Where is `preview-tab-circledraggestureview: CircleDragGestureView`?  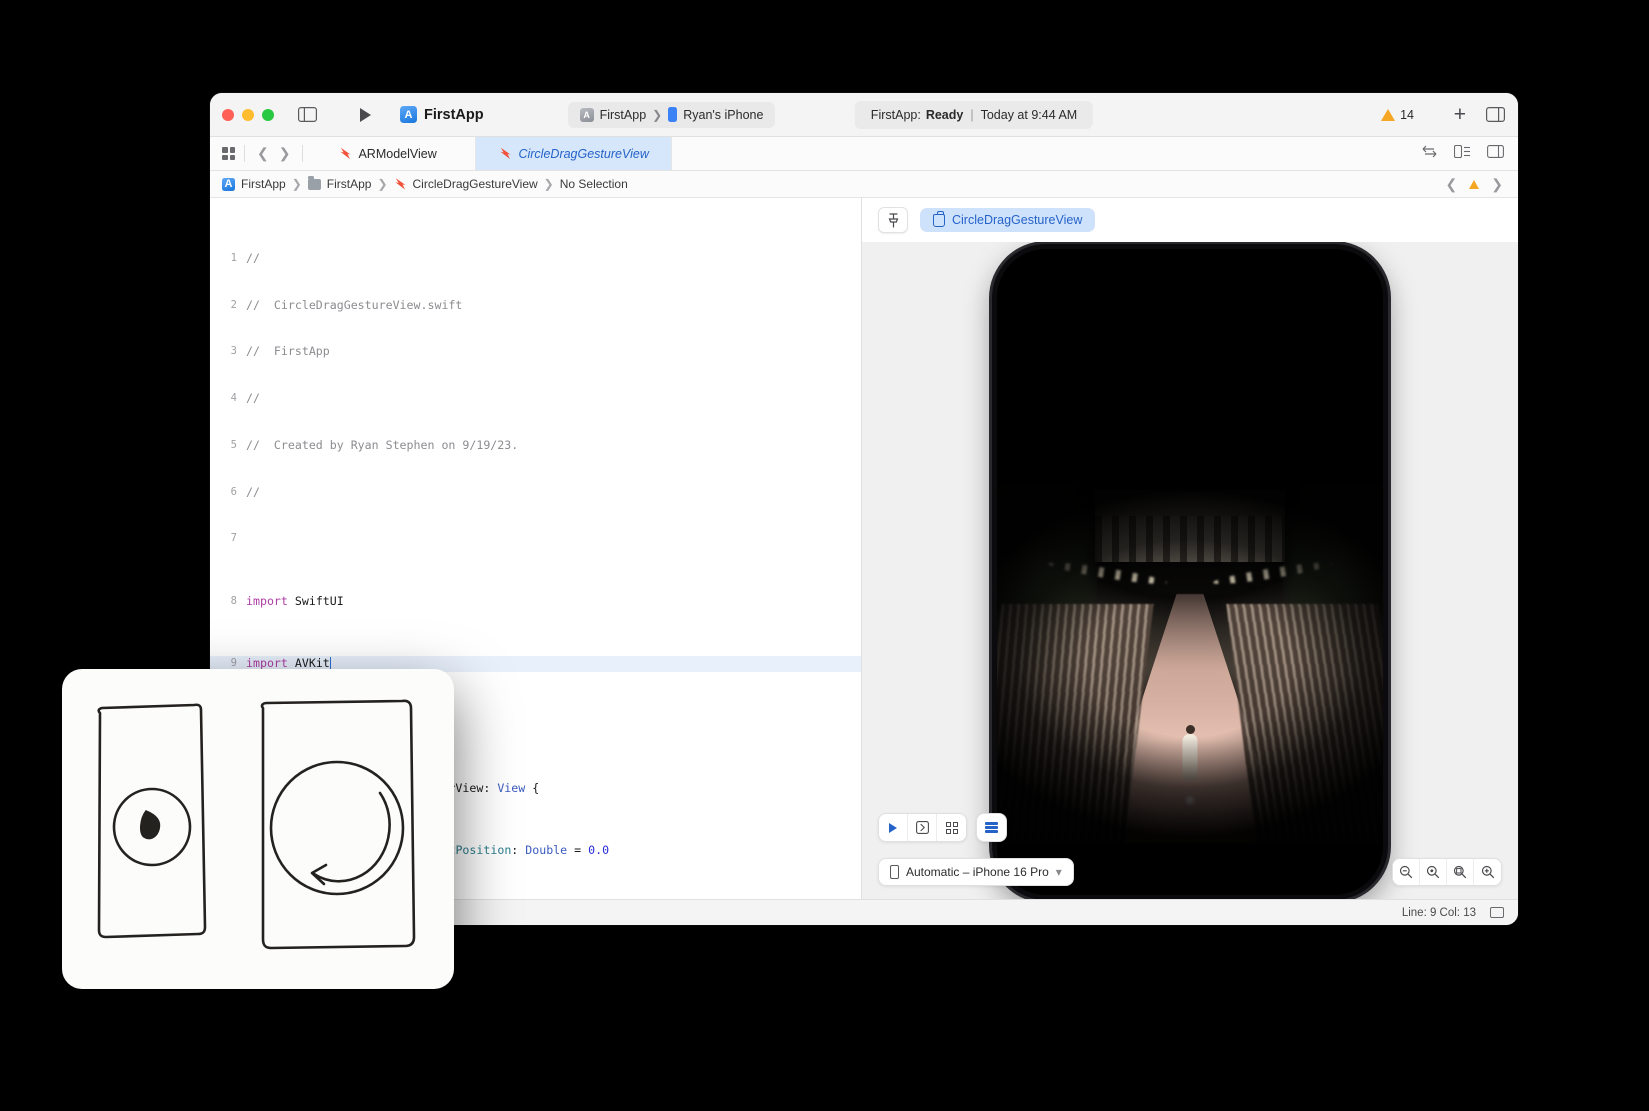
preview-tab-circledraggestureview: CircleDragGestureView is located at coordinates (1008, 220).